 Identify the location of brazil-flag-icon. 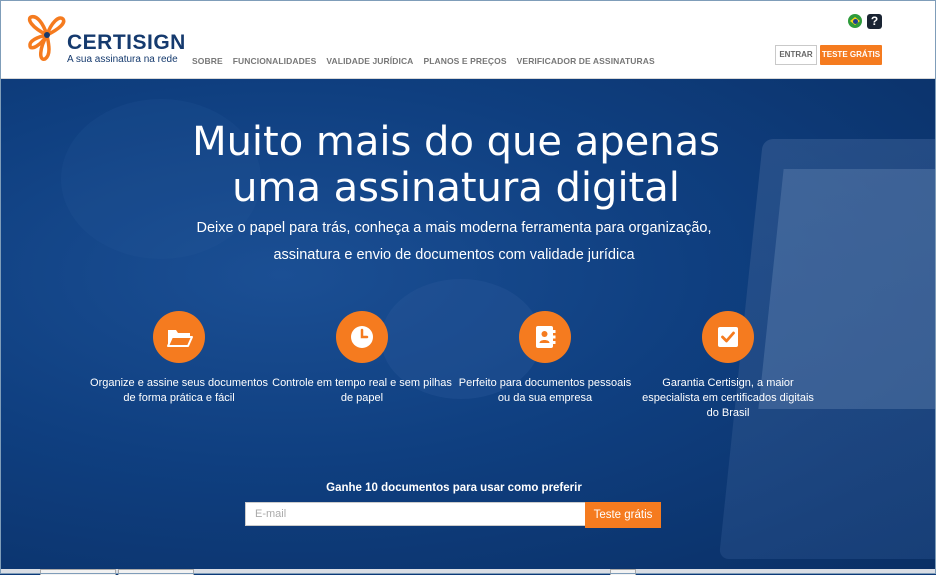
(855, 21).